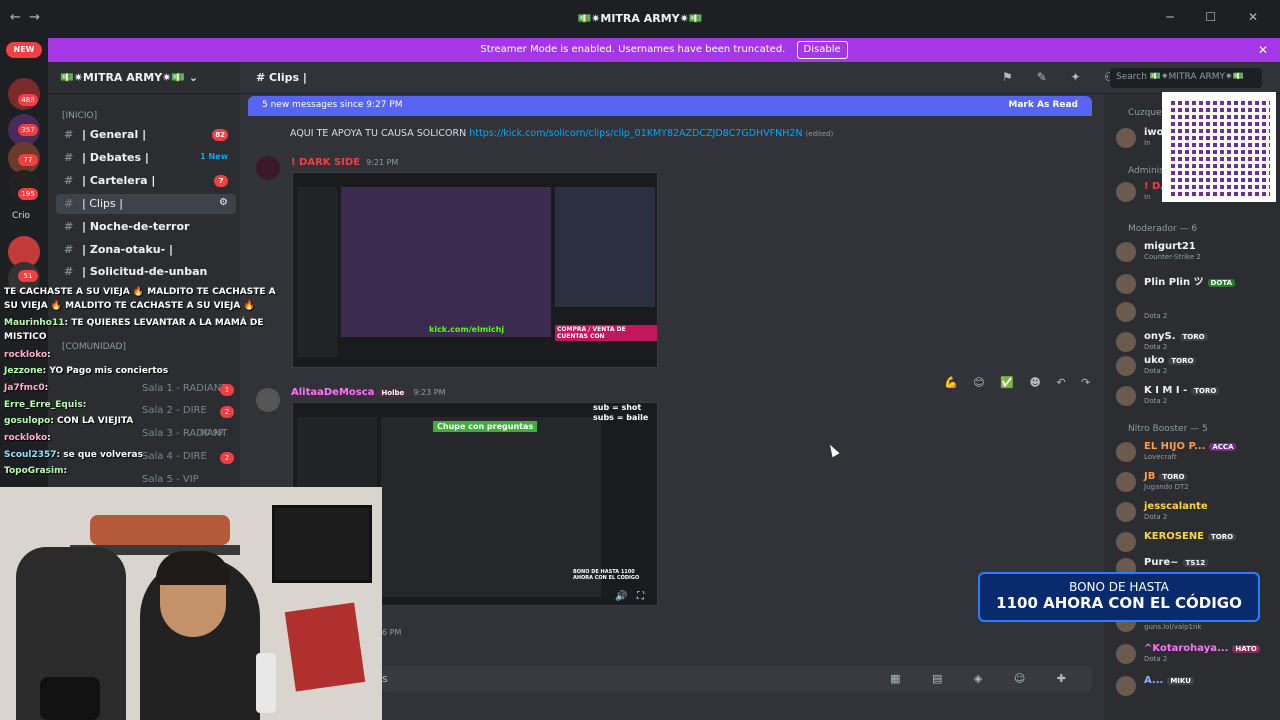 The width and height of the screenshot is (1280, 720). Describe the element at coordinates (146, 204) in the screenshot. I see `channel-clips: # | Clips | ⚙` at that location.